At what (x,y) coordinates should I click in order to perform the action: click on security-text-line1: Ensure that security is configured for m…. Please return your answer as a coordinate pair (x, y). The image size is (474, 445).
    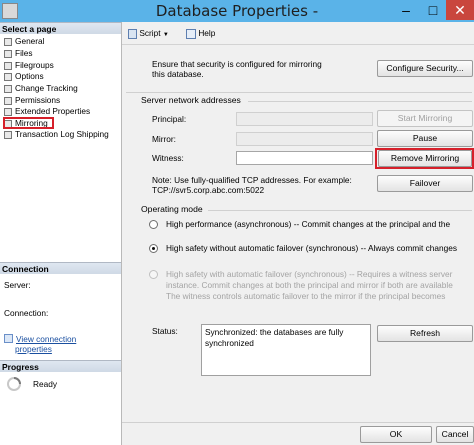
    Looking at the image, I should click on (237, 64).